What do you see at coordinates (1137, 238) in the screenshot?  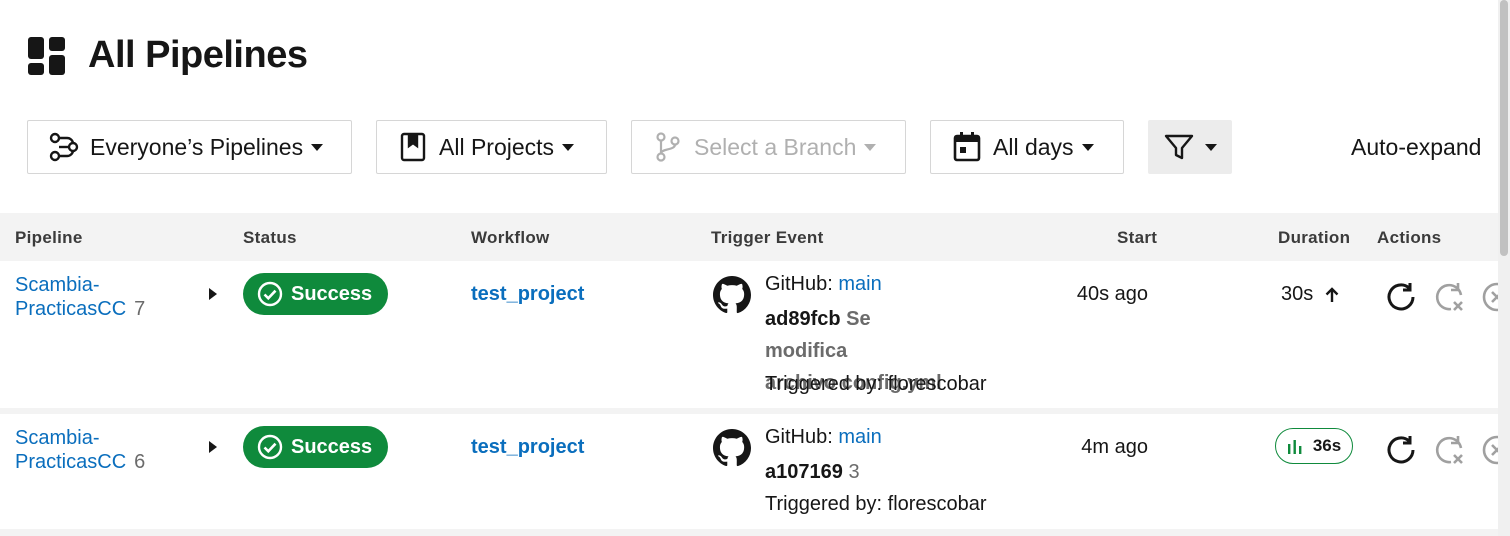 I see `column-header-start: Start` at bounding box center [1137, 238].